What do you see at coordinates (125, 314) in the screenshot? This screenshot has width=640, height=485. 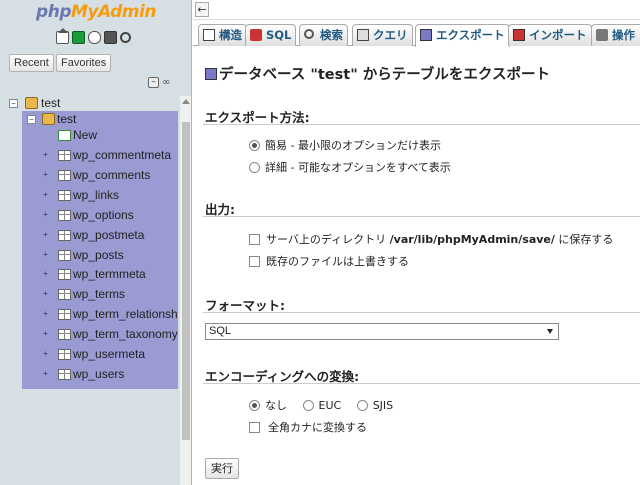 I see `table-name: wp_term_relationships` at bounding box center [125, 314].